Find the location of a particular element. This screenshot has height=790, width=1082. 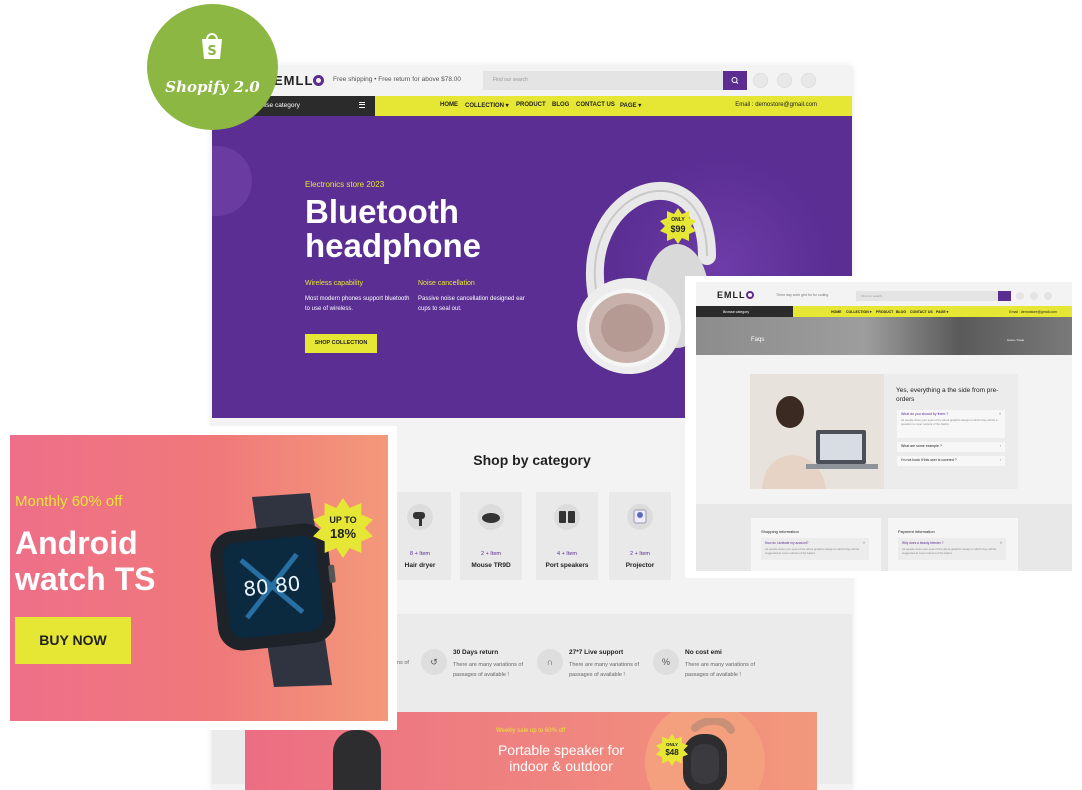

hero-title-line2: headphone is located at coordinates (393, 245).